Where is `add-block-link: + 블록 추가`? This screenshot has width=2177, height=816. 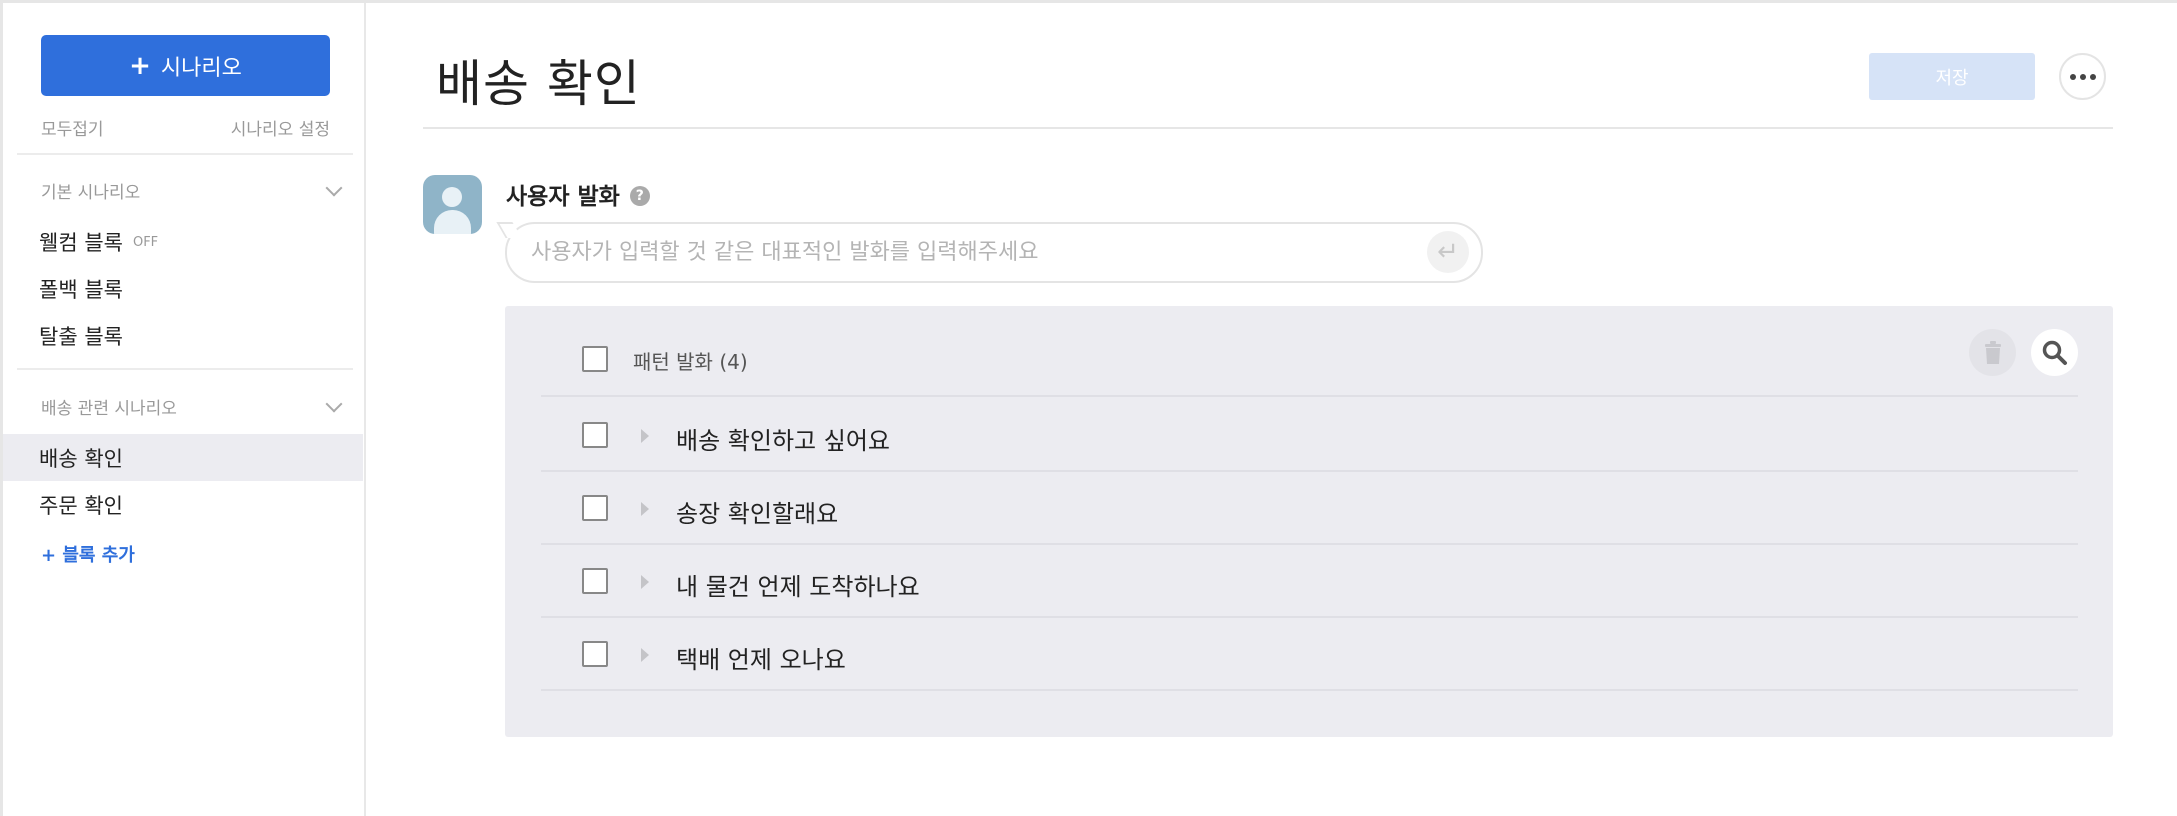 add-block-link: + 블록 추가 is located at coordinates (88, 554).